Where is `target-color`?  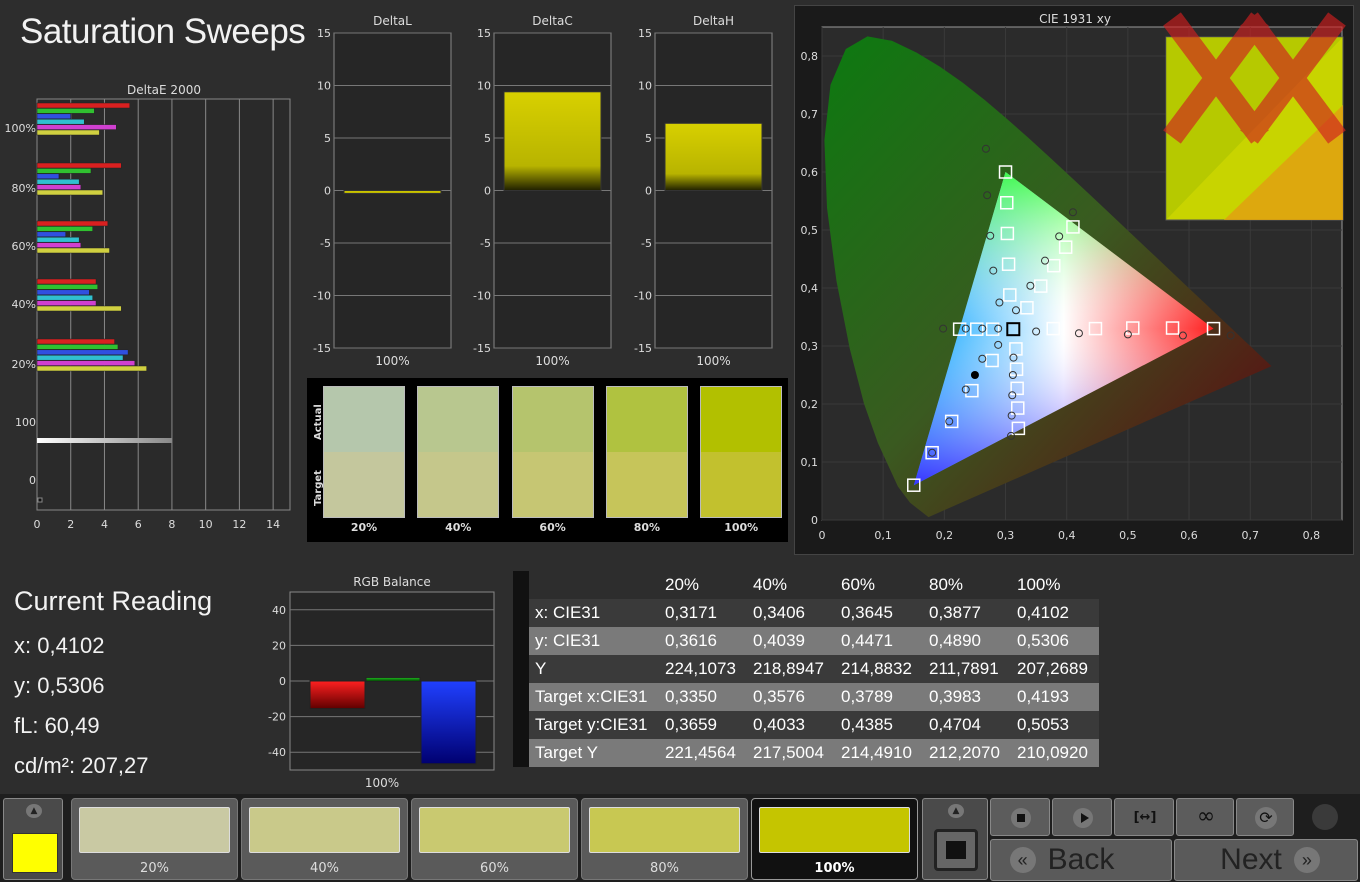
target-color is located at coordinates (741, 484).